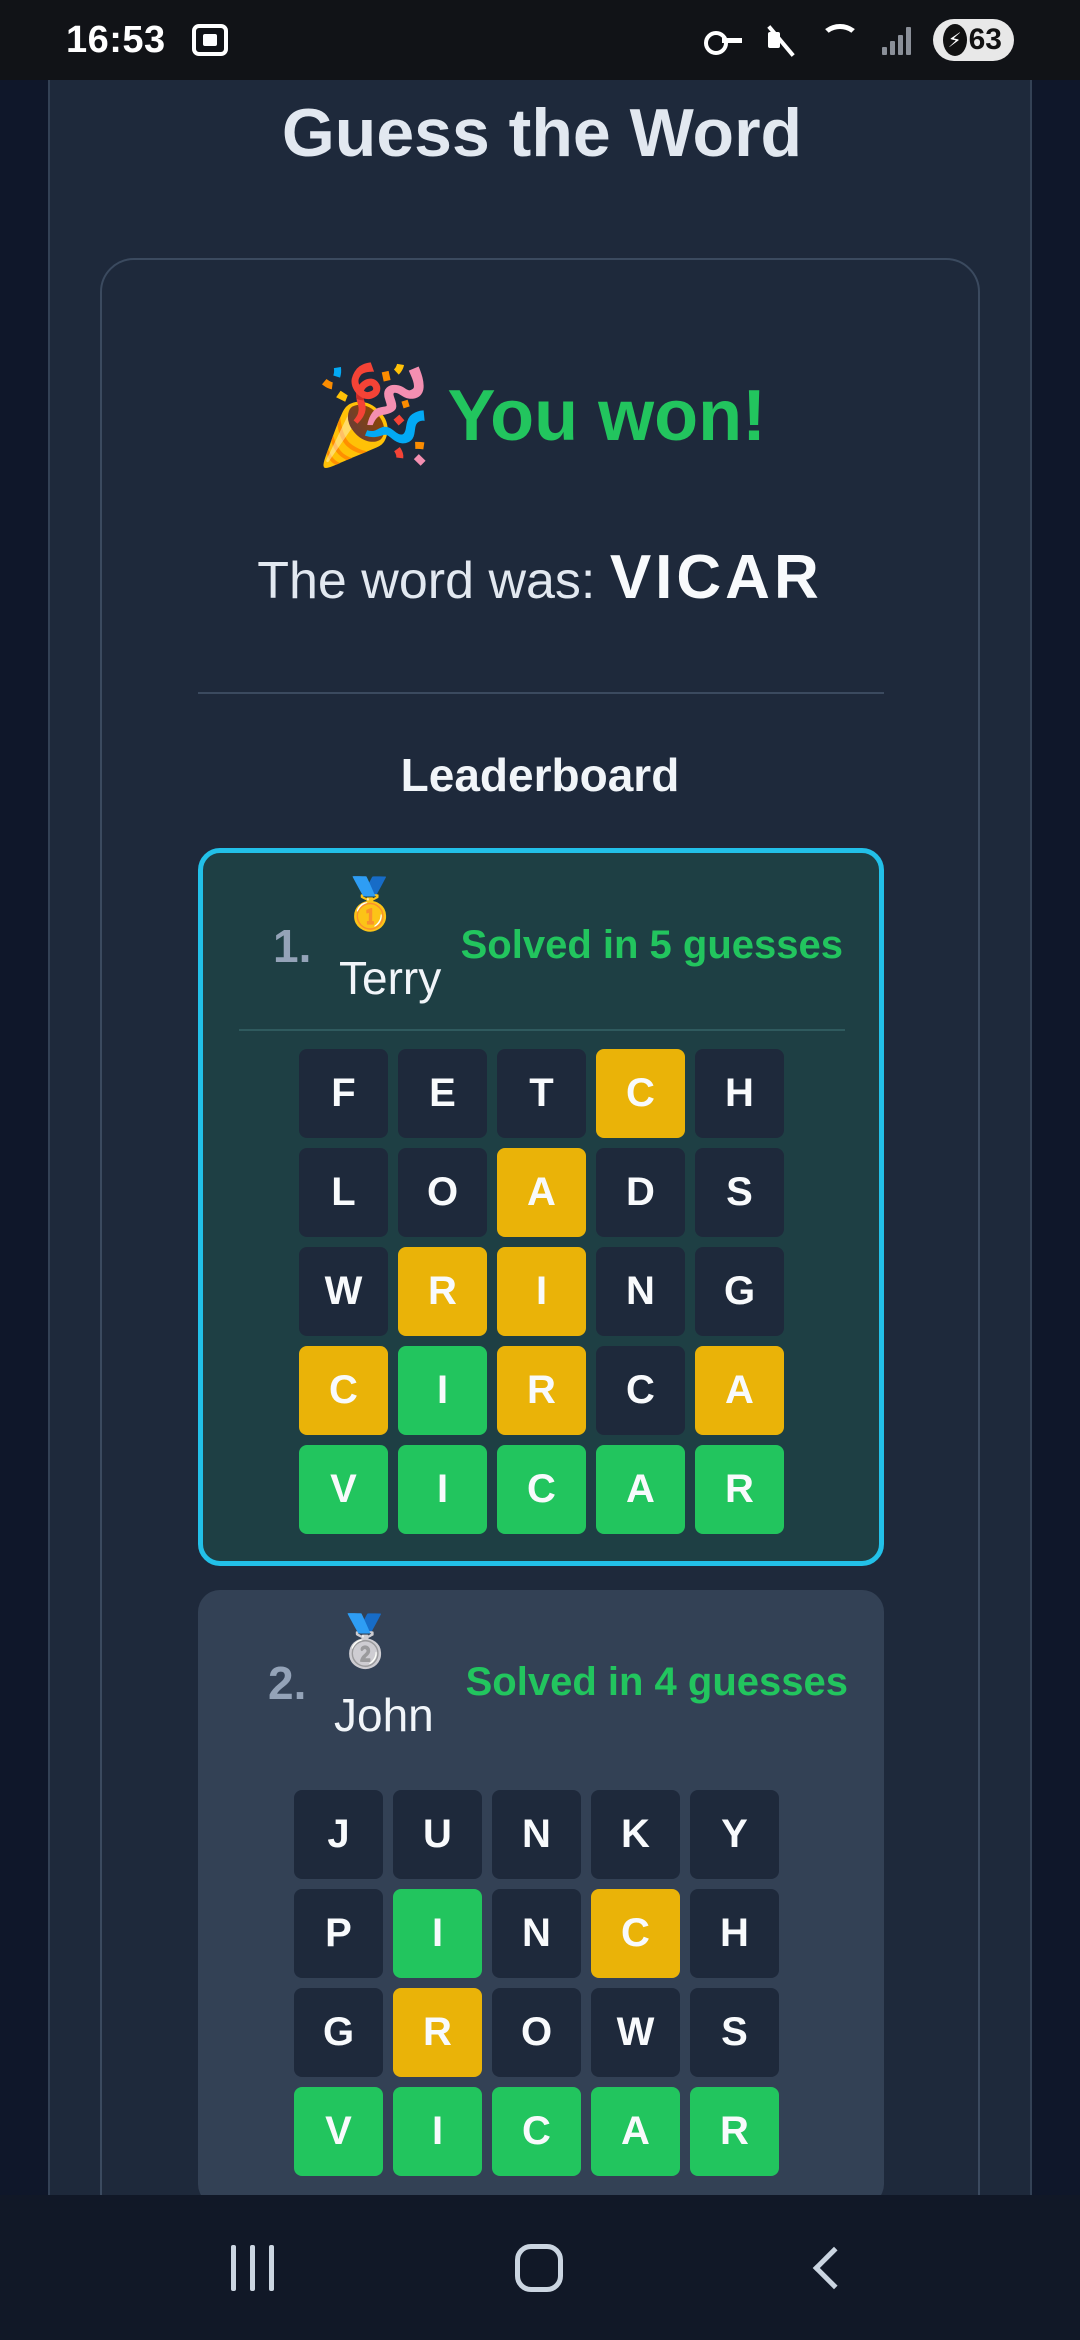 This screenshot has height=2340, width=1080. I want to click on letter-tile-absent: P, so click(338, 1933).